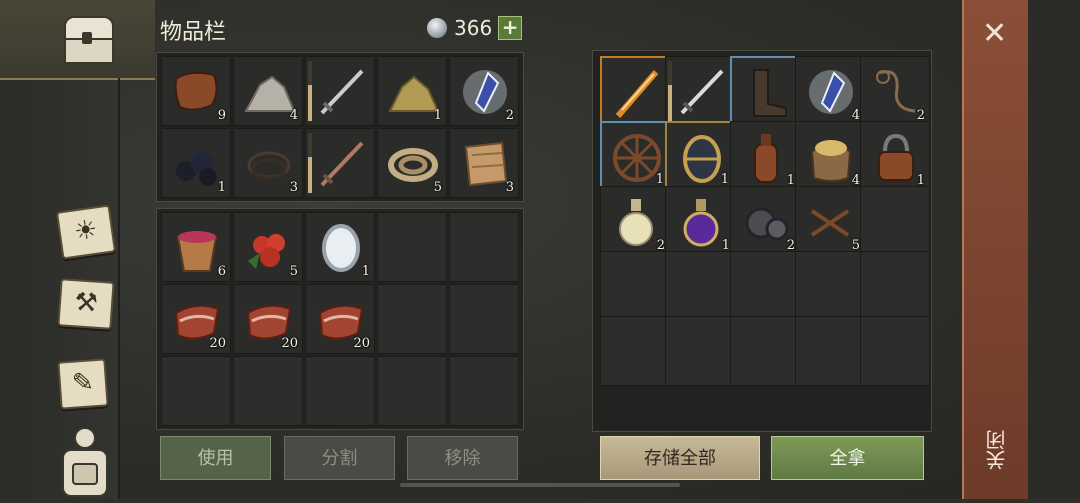 The height and width of the screenshot is (503, 1080). What do you see at coordinates (996, 249) in the screenshot?
I see `close-panel-button: ✕ 关闭` at bounding box center [996, 249].